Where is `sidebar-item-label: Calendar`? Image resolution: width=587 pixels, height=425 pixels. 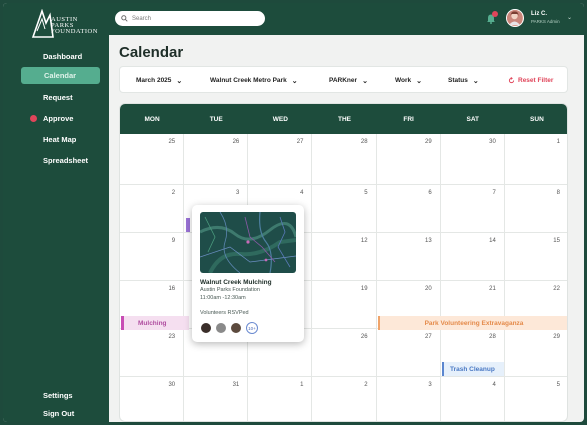 sidebar-item-label: Calendar is located at coordinates (60, 75).